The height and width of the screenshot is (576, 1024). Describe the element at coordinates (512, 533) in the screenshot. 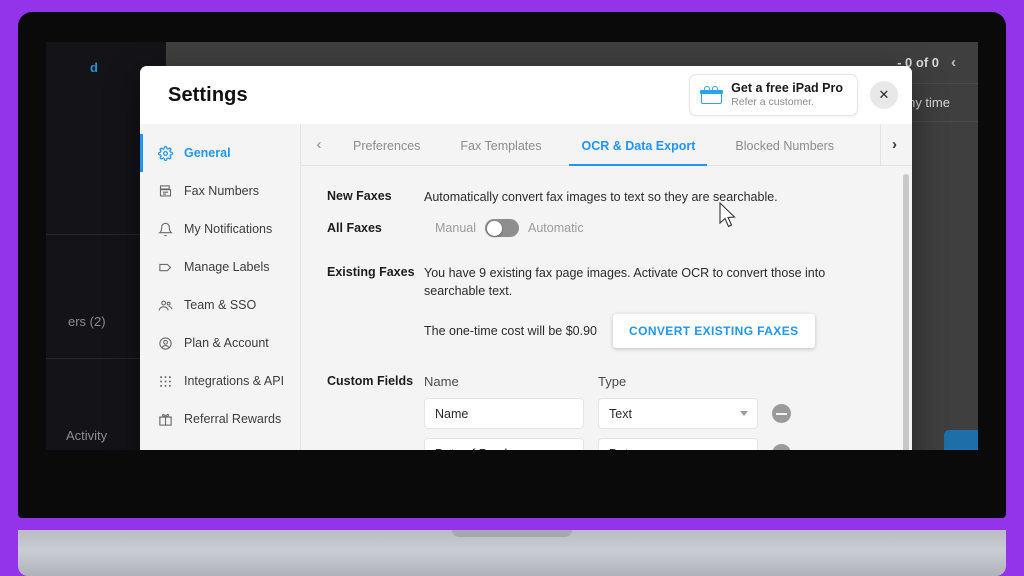

I see `laptop-notch` at that location.